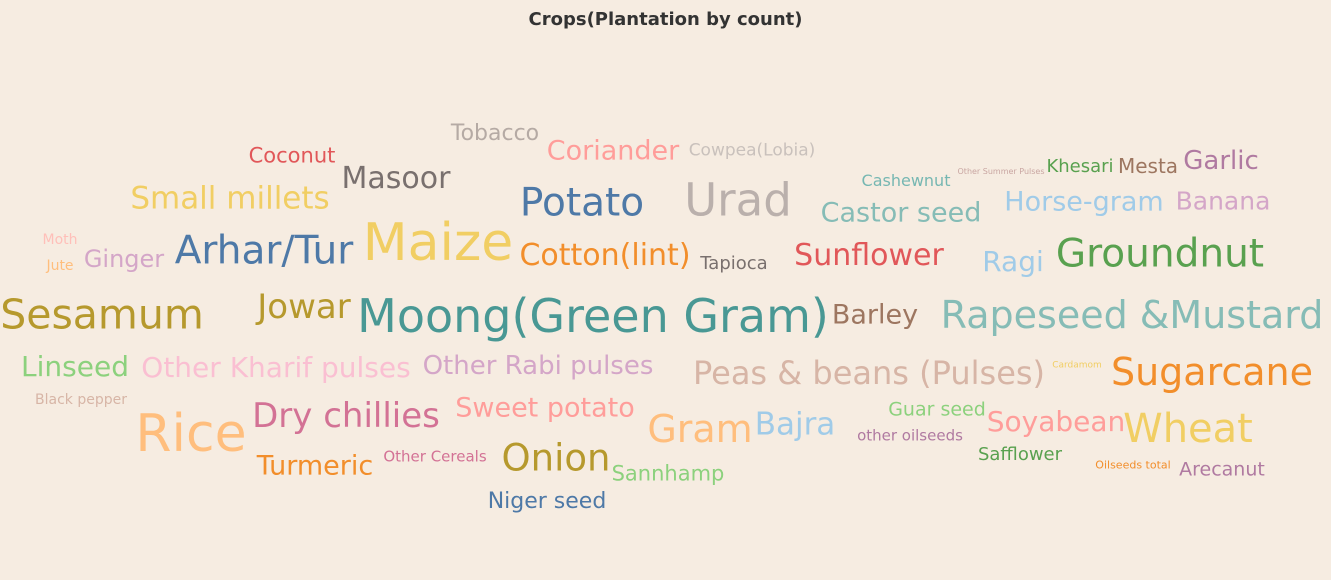 This screenshot has width=1331, height=580. What do you see at coordinates (346, 416) in the screenshot?
I see `word-dry-chillies: Dry chillies` at bounding box center [346, 416].